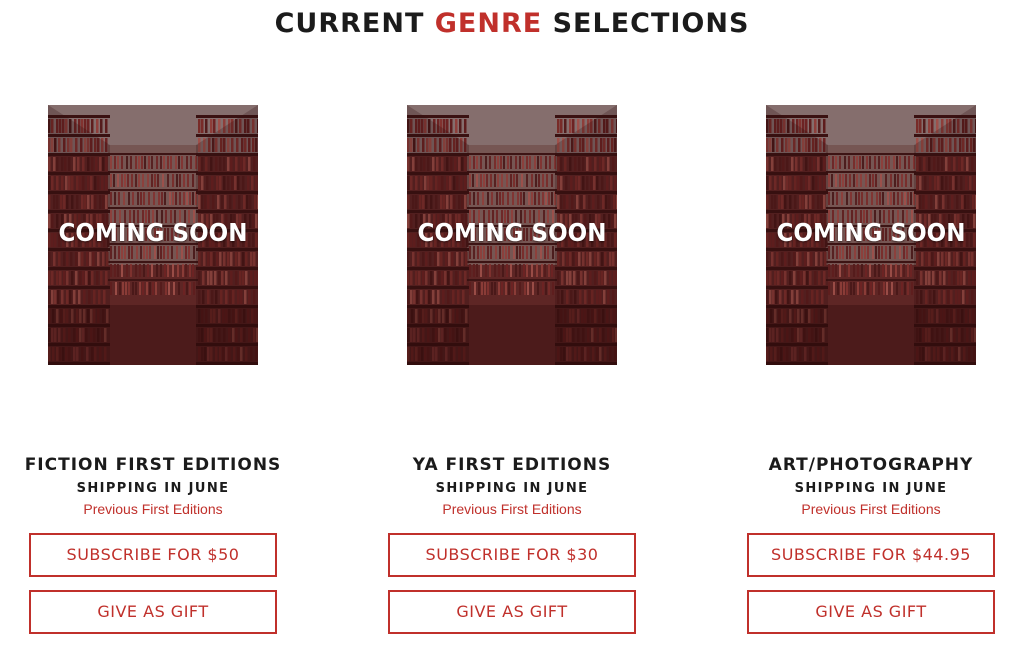 This screenshot has height=668, width=1024. I want to click on subscribe-button: SUBSCRIBE FOR $44.95, so click(871, 555).